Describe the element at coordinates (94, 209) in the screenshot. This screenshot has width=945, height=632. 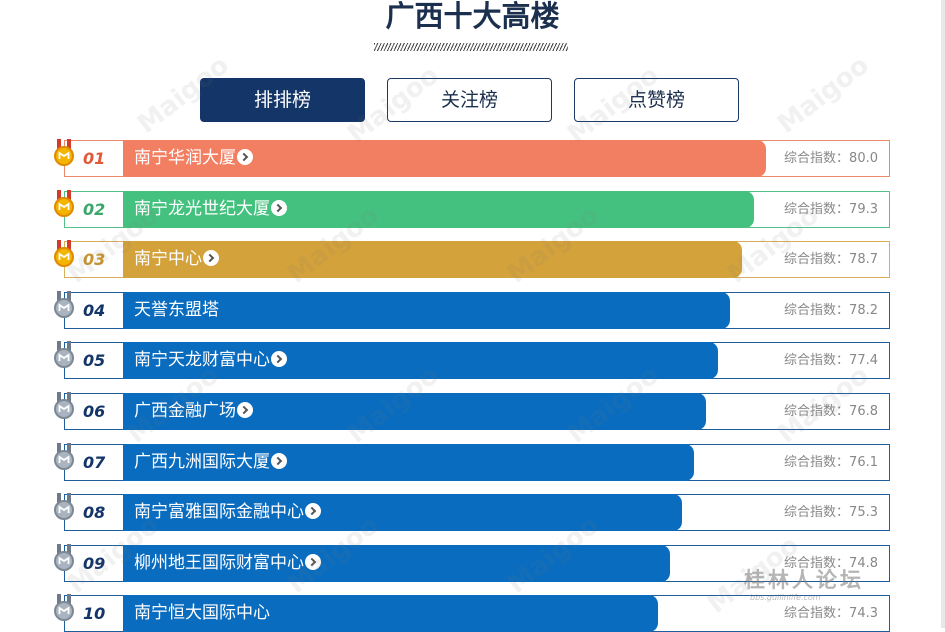
I see `rank-number: 02` at that location.